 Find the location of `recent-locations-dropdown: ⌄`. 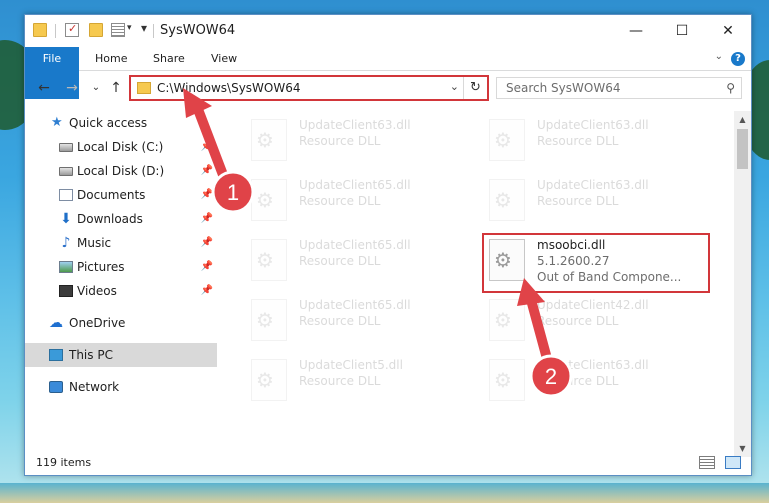

recent-locations-dropdown: ⌄ is located at coordinates (96, 88).